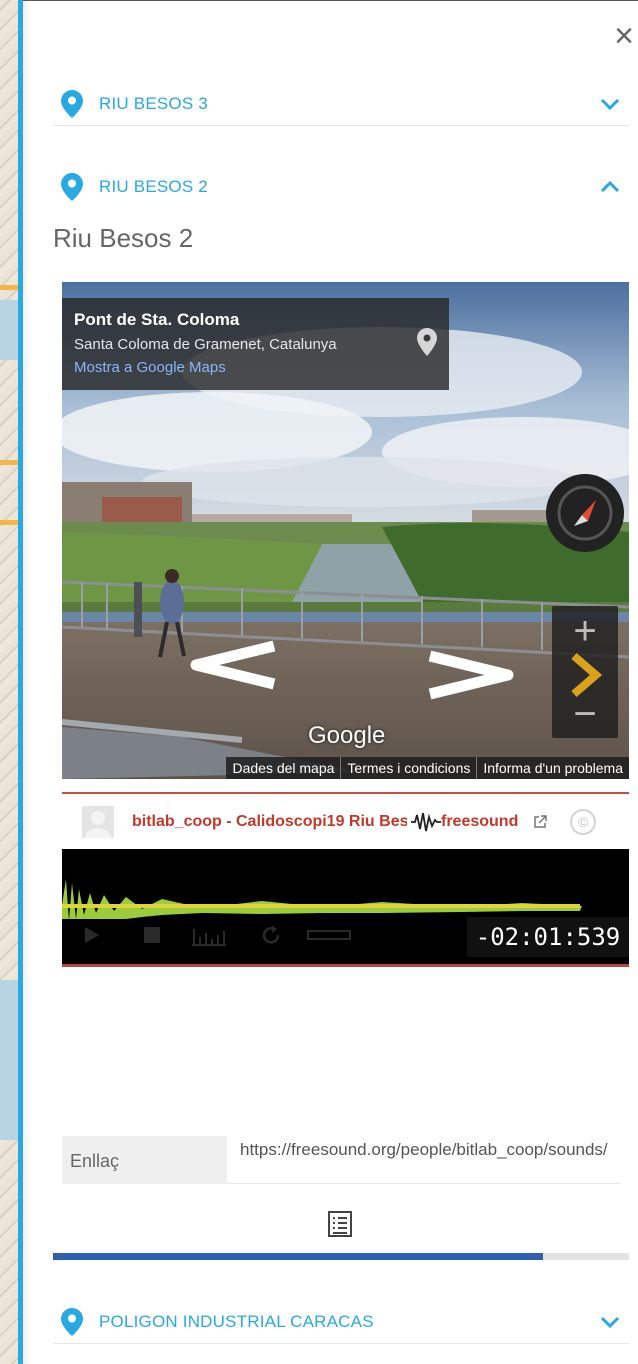  I want to click on map-data-link: Dades del mapa, so click(283, 768).